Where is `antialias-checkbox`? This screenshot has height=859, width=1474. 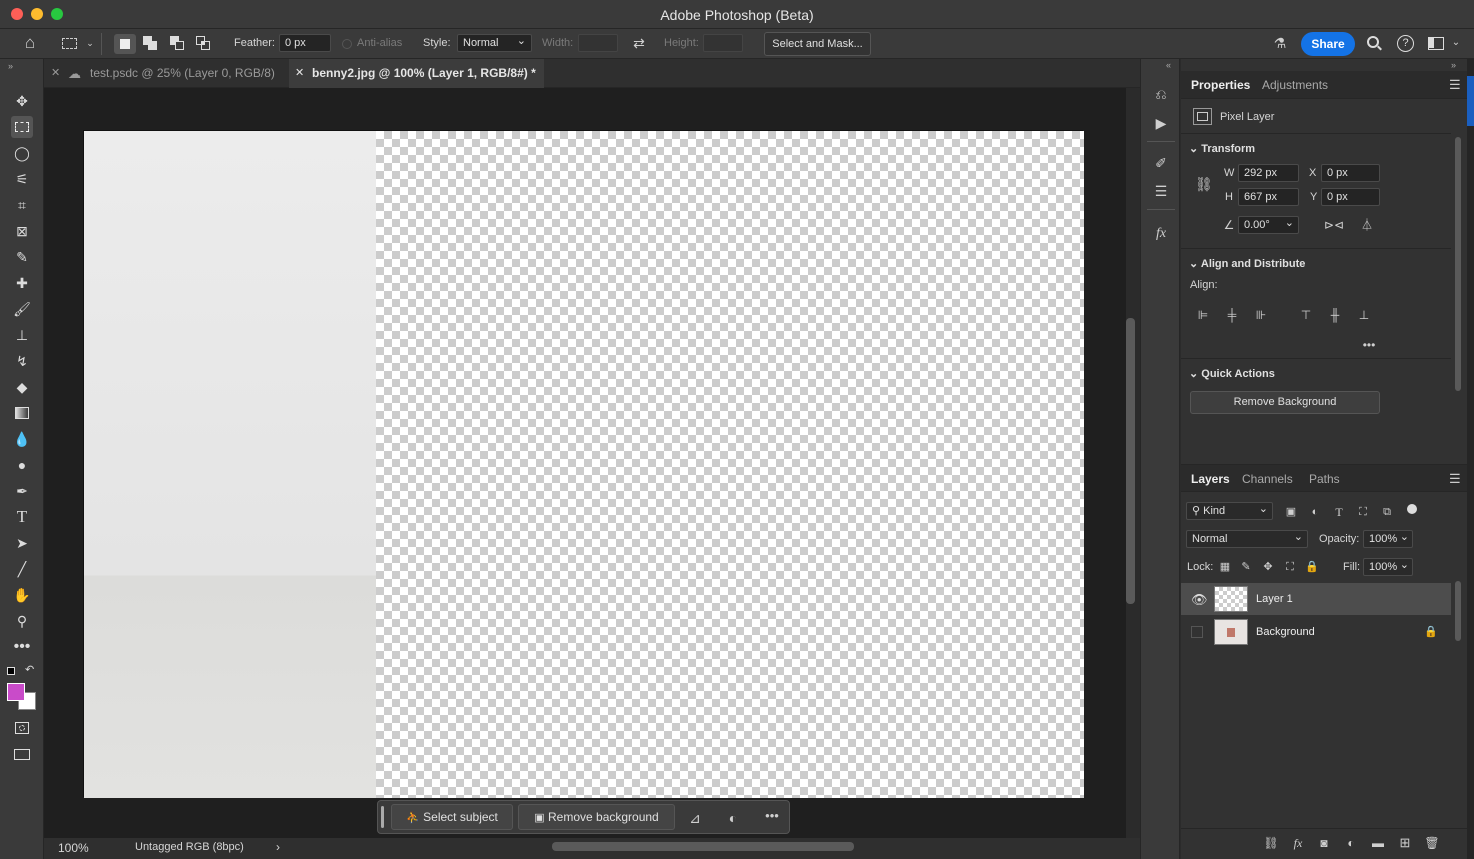 antialias-checkbox is located at coordinates (347, 44).